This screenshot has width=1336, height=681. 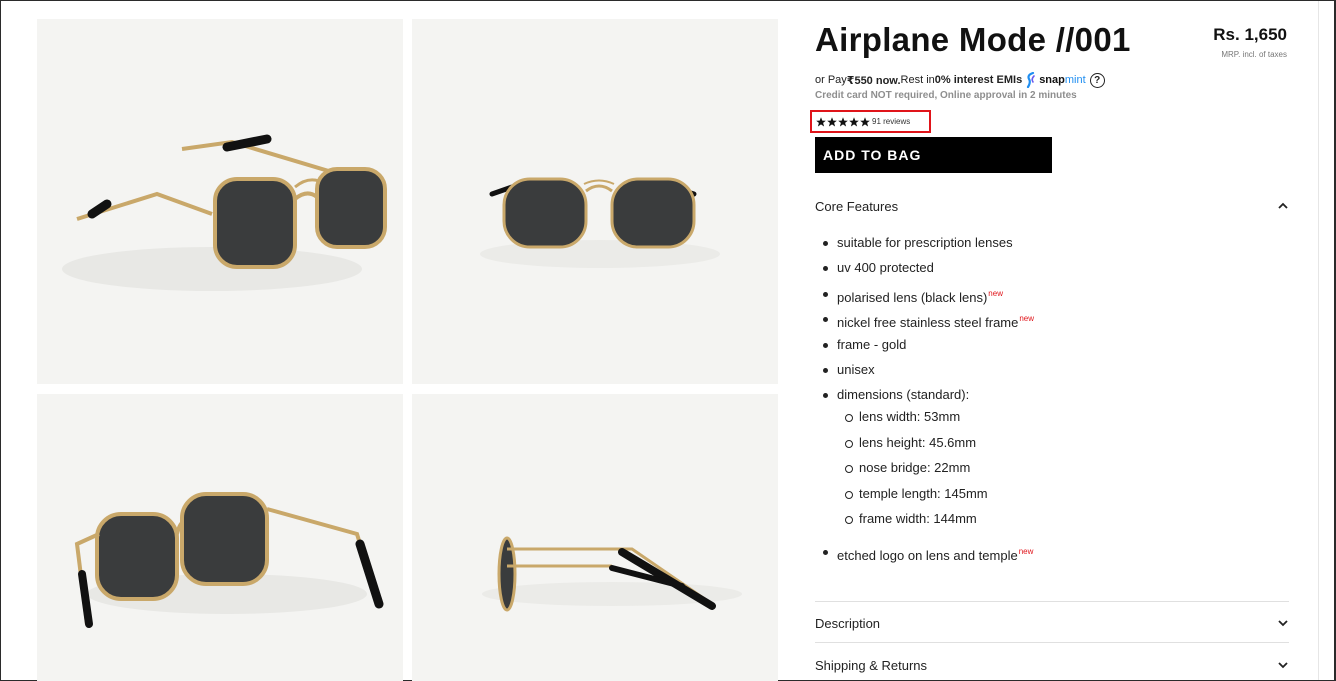 What do you see at coordinates (1250, 34) in the screenshot?
I see `product-price: Rs. 1,650` at bounding box center [1250, 34].